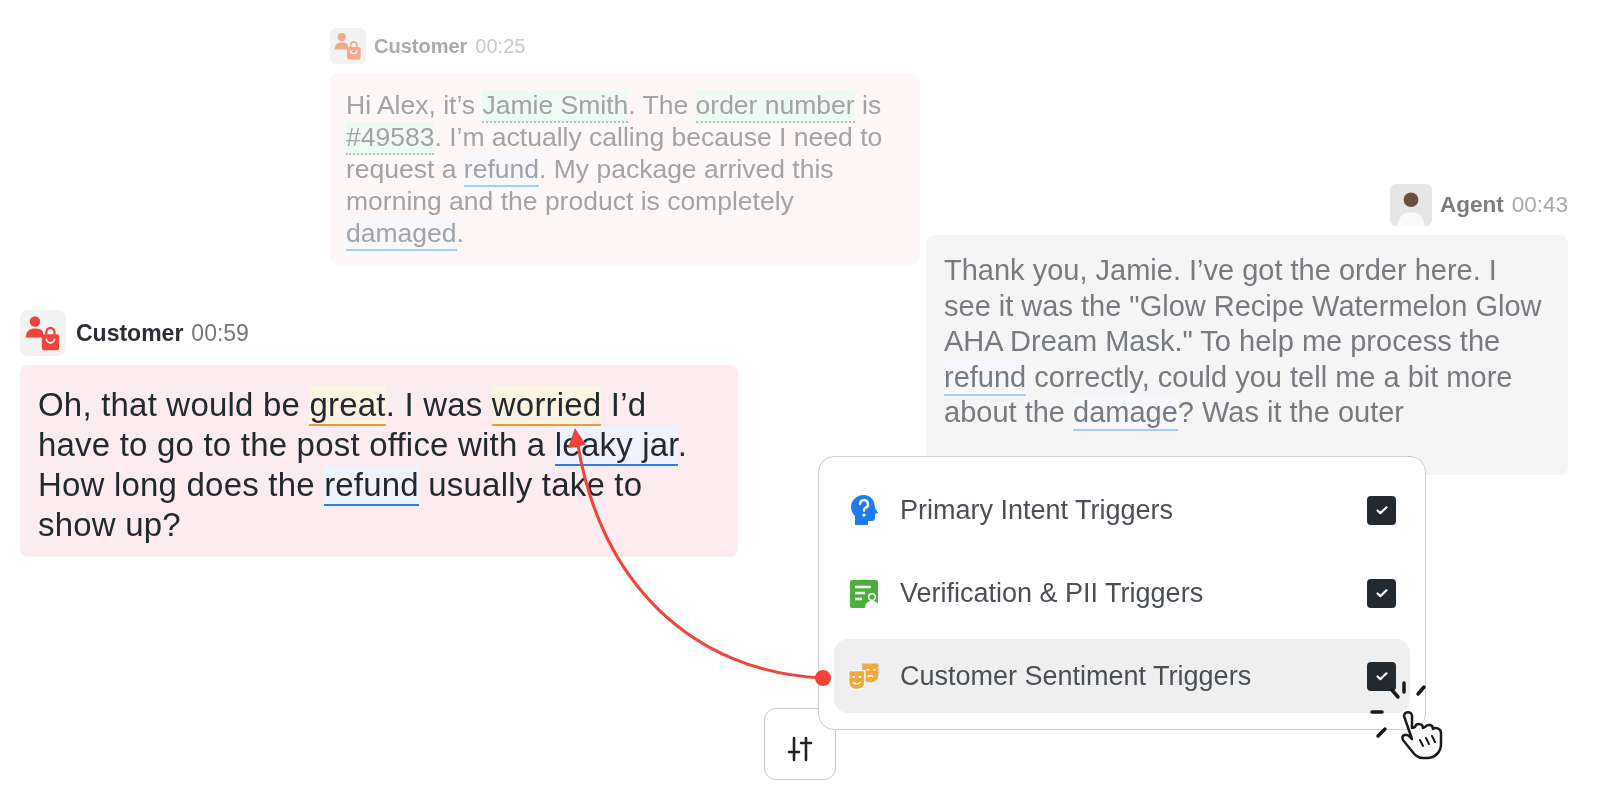  What do you see at coordinates (800, 744) in the screenshot?
I see `filter-button` at bounding box center [800, 744].